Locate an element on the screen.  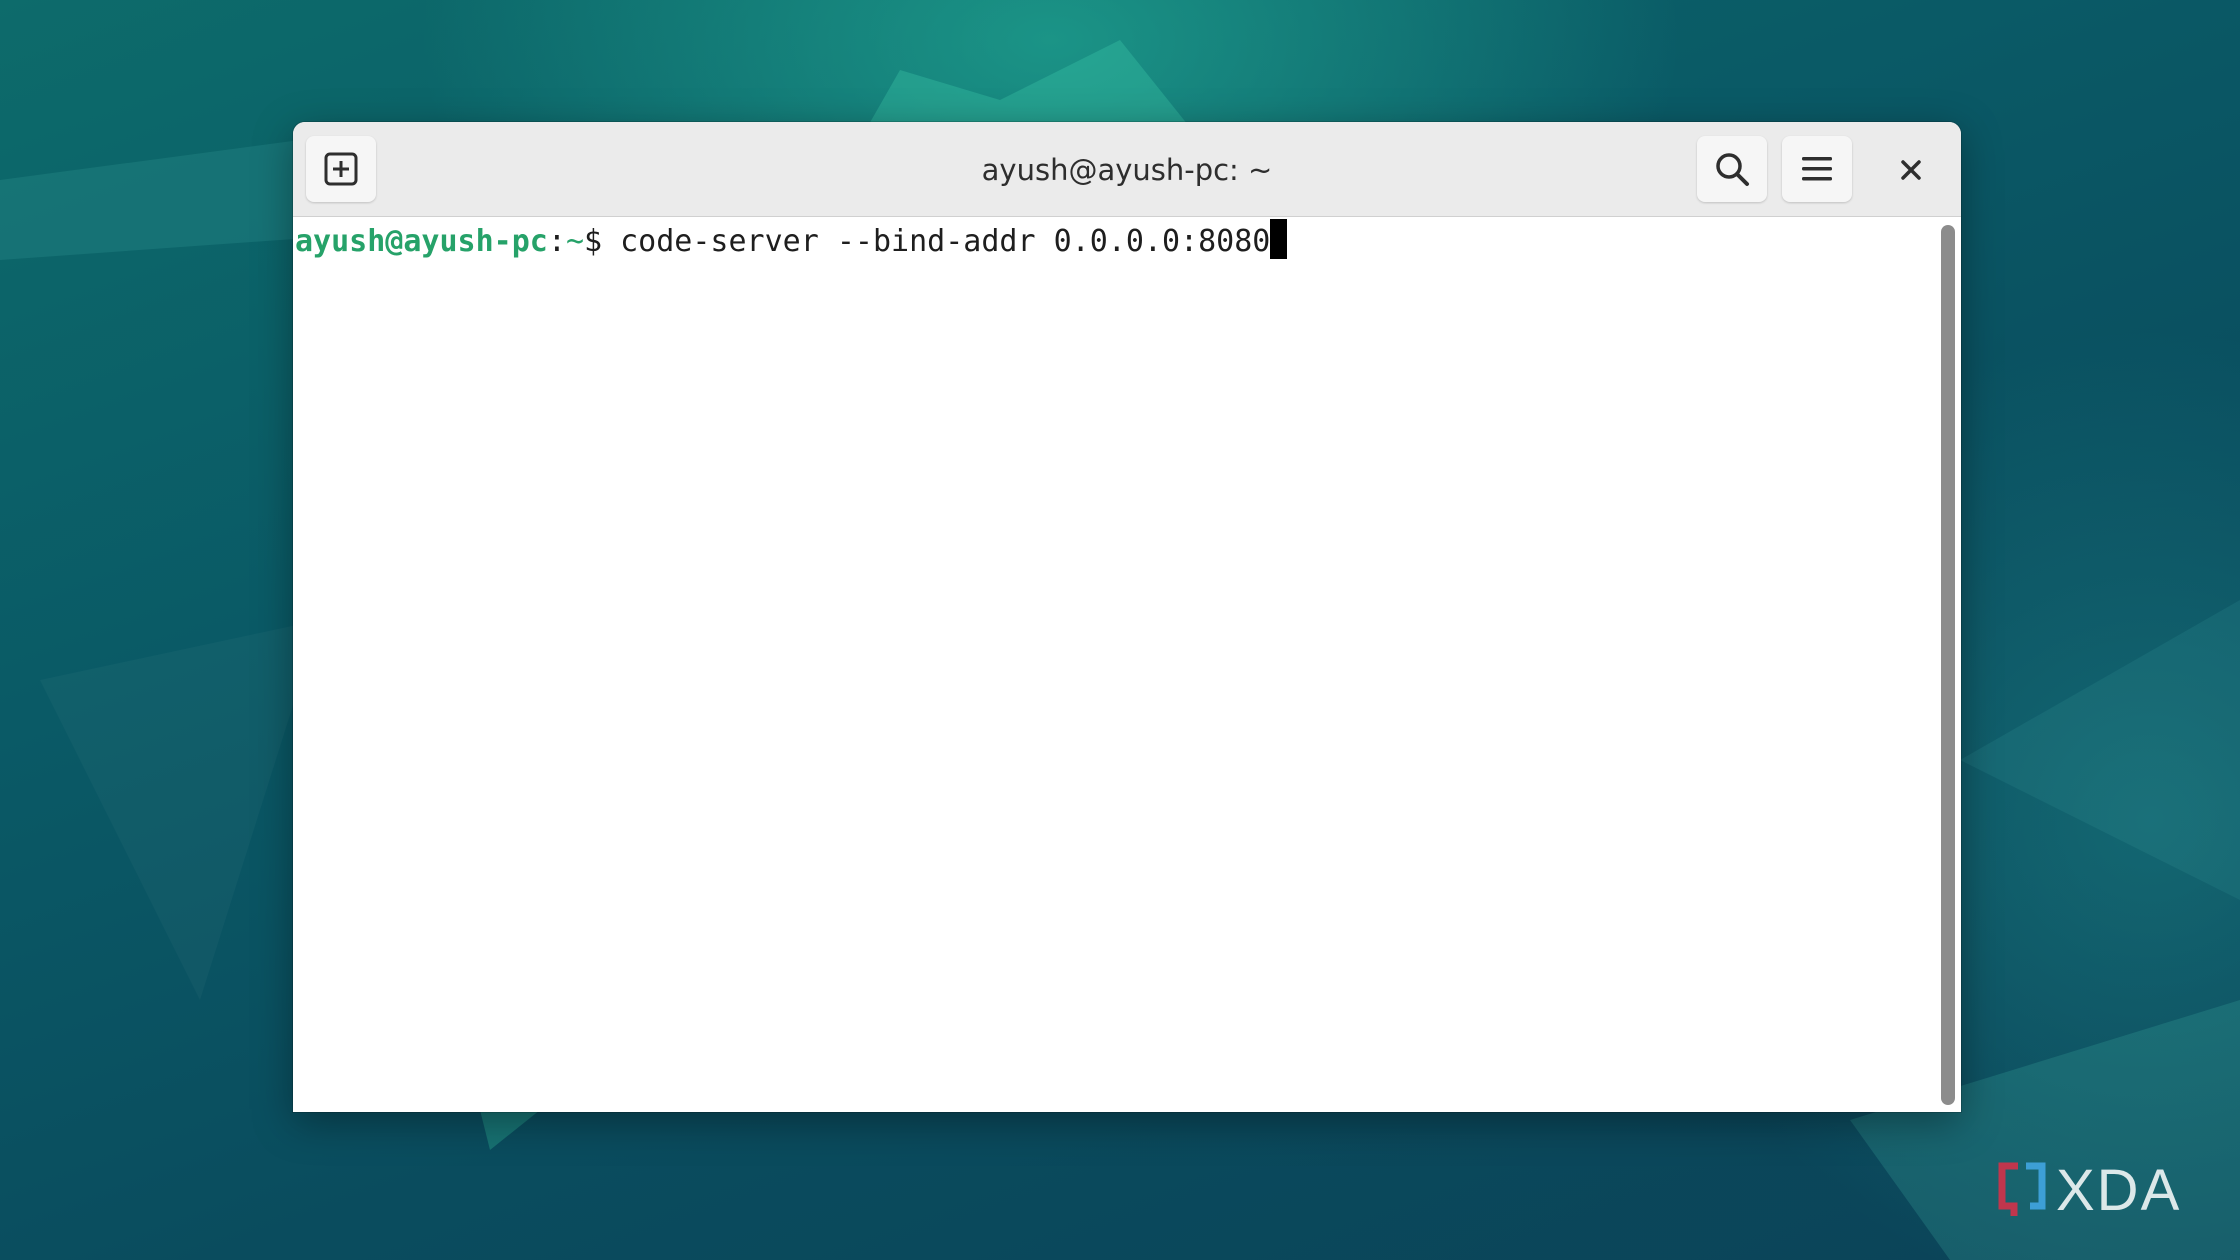
command-text: code-server --bind-addr 0.0.0.0:8080 is located at coordinates (945, 241).